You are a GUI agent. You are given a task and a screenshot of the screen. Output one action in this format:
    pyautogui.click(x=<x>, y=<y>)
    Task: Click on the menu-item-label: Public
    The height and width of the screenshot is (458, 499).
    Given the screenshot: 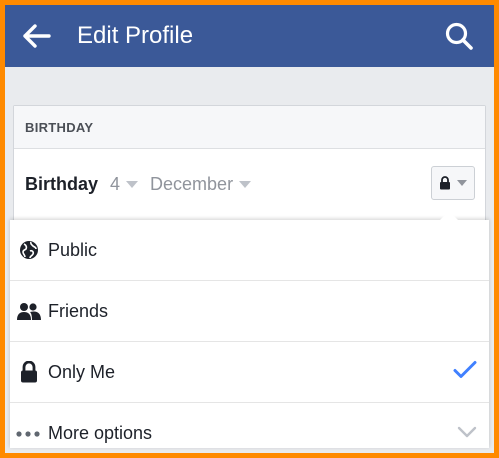 What is the action you would take?
    pyautogui.click(x=73, y=249)
    